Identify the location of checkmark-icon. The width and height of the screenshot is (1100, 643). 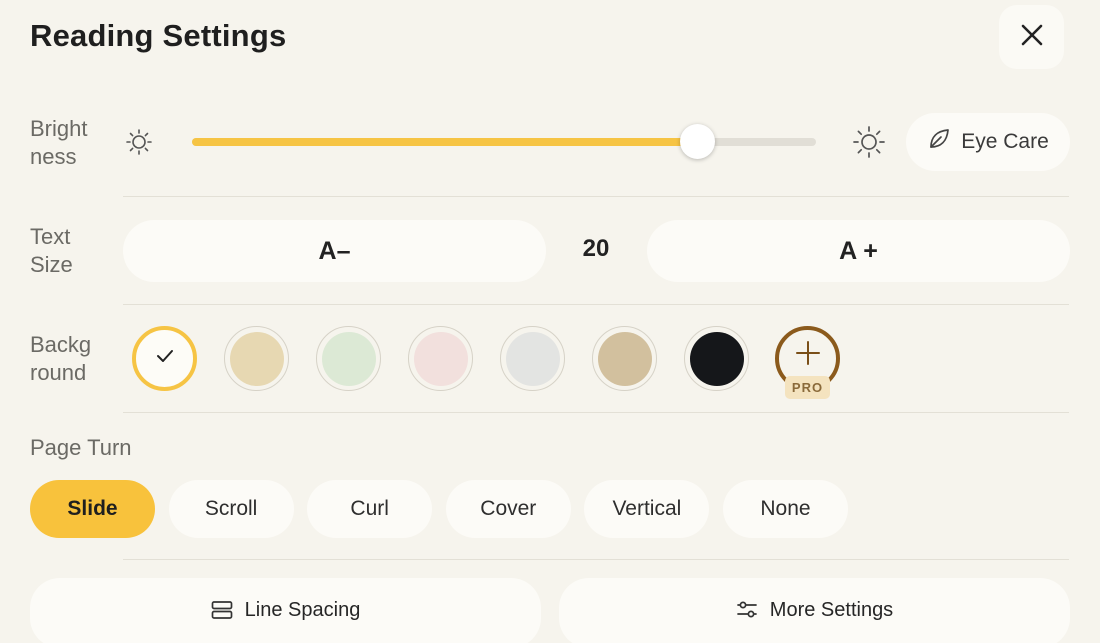
(165, 358).